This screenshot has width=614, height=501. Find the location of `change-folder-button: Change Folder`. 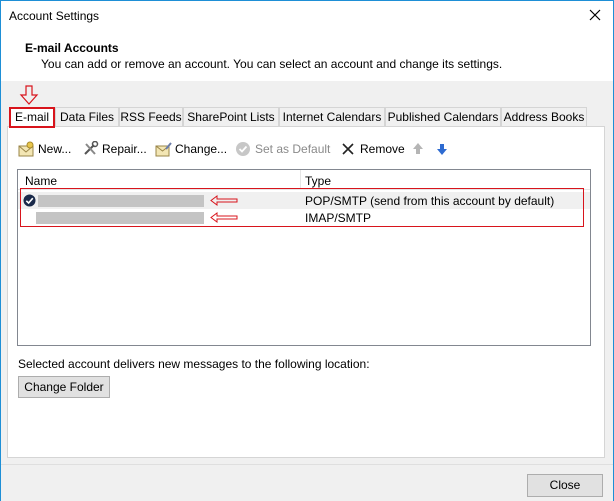

change-folder-button: Change Folder is located at coordinates (64, 387).